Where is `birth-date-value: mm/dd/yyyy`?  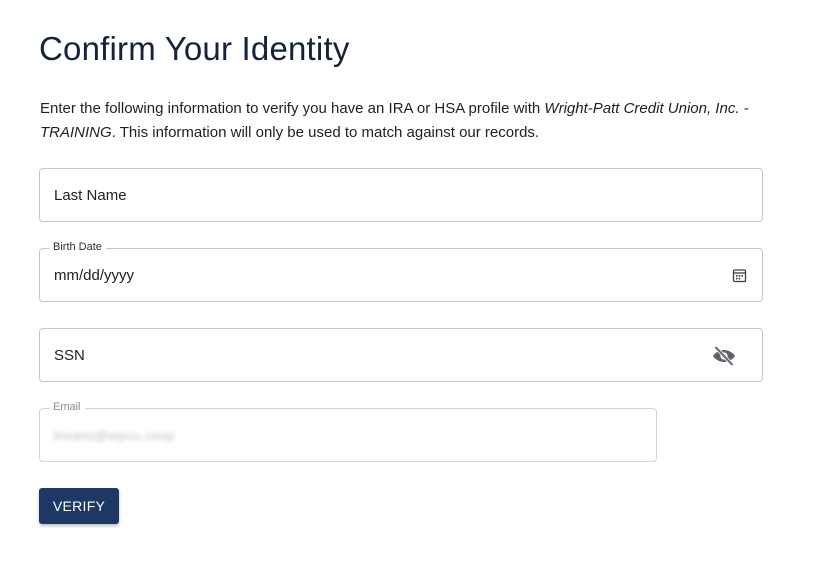
birth-date-value: mm/dd/yyyy is located at coordinates (94, 275).